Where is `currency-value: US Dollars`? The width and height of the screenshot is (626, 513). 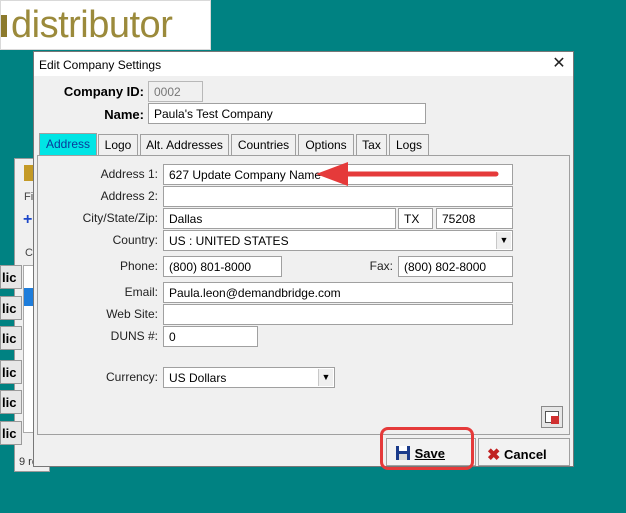
currency-value: US Dollars is located at coordinates (198, 378).